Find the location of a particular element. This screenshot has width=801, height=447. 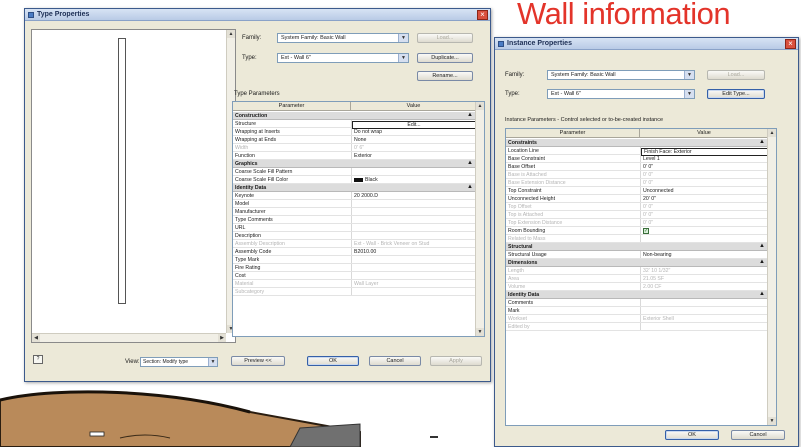

parameter-value: Do not wrap is located at coordinates (368, 132).